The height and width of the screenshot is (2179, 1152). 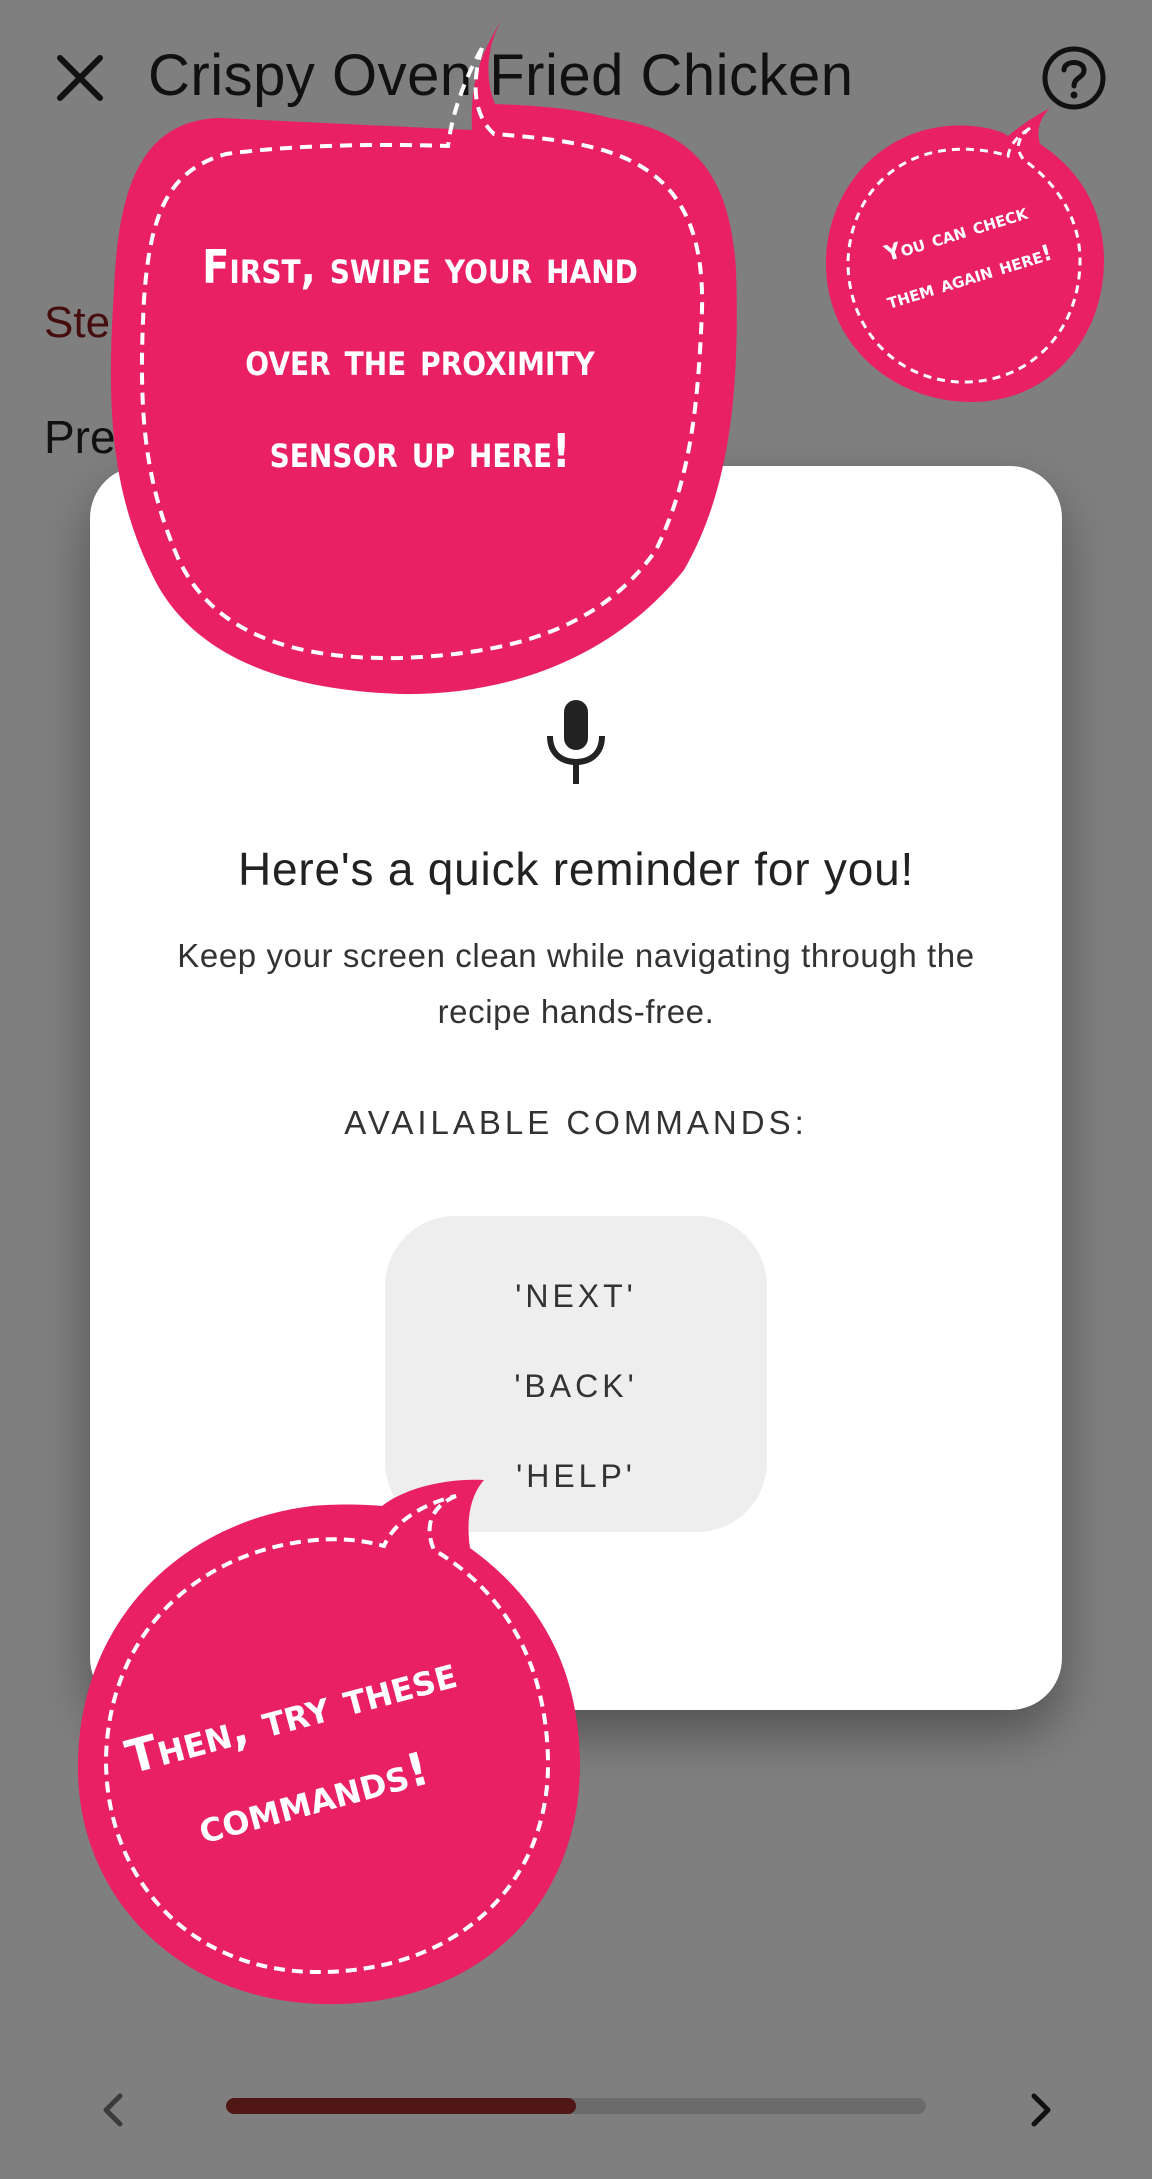 What do you see at coordinates (420, 268) in the screenshot?
I see `proximity-tooltip-line: First, swipe your hand` at bounding box center [420, 268].